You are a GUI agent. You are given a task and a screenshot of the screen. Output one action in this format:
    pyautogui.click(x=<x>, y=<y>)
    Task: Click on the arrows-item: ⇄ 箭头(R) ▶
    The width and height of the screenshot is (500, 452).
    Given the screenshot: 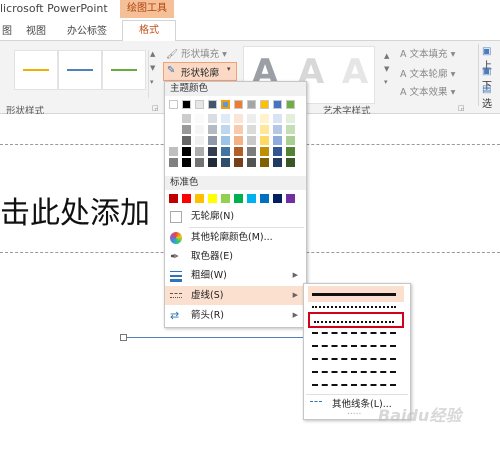 What is the action you would take?
    pyautogui.click(x=234, y=315)
    